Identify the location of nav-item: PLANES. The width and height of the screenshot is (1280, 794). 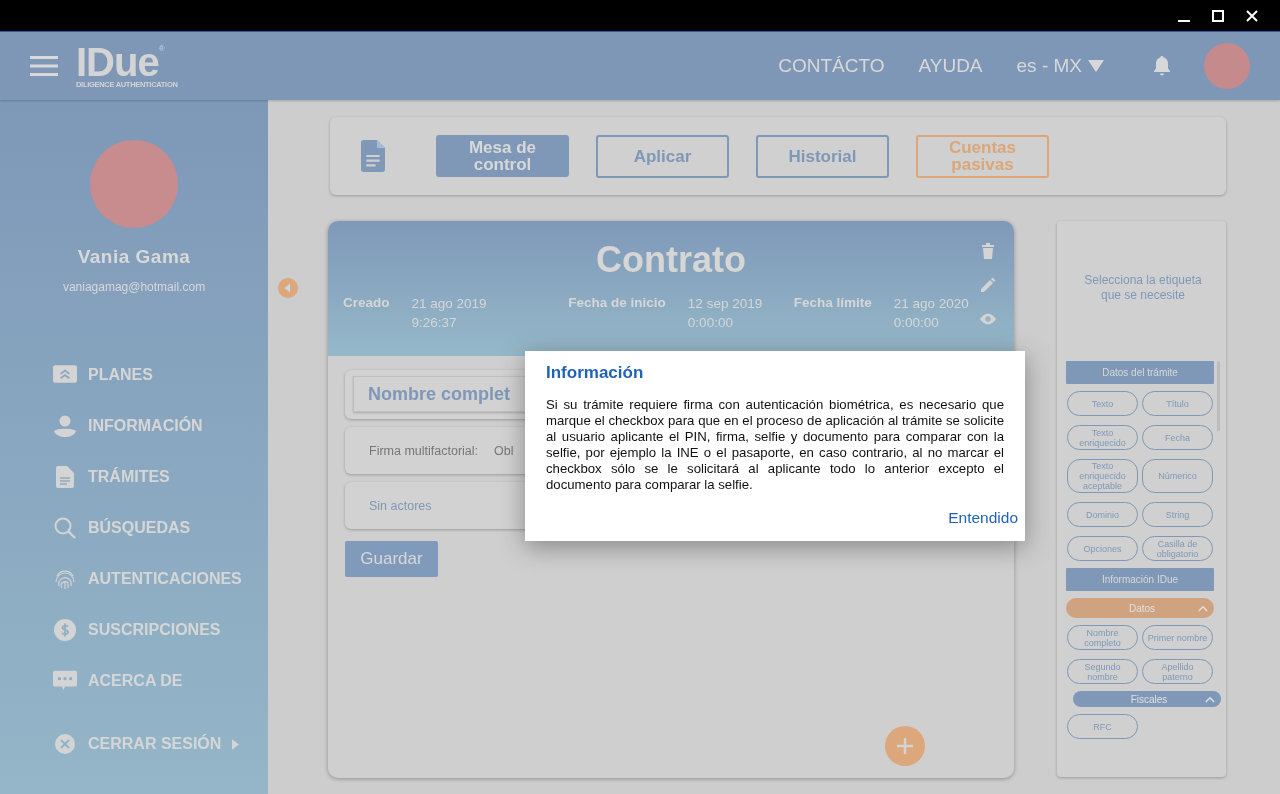
(160, 375).